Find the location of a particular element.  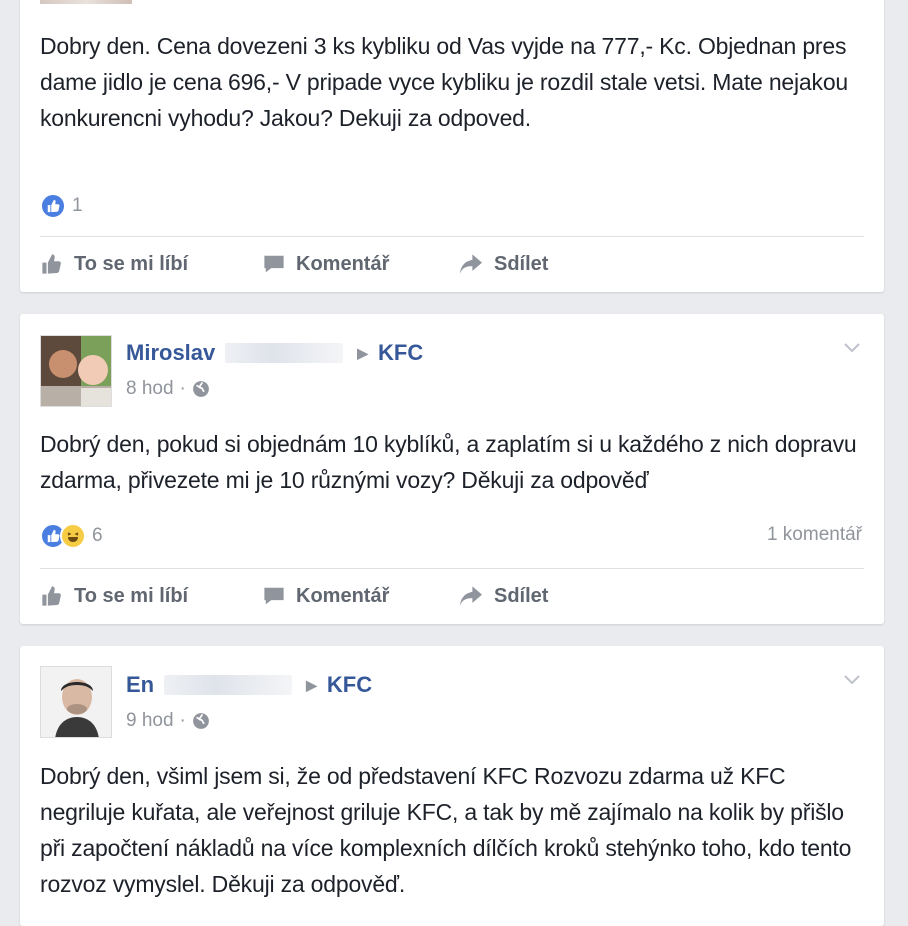

author-name: En is located at coordinates (140, 685).